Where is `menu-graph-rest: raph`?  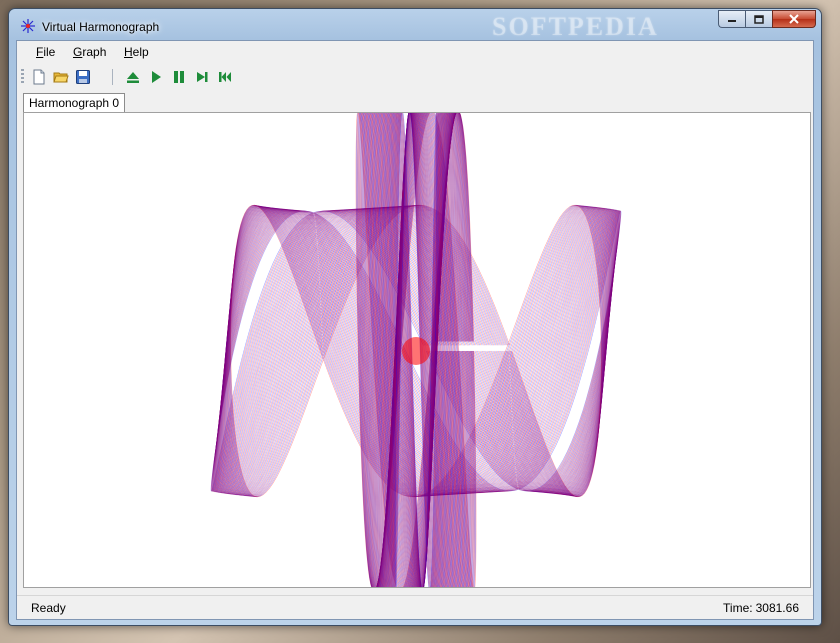
menu-graph-rest: raph is located at coordinates (94, 52).